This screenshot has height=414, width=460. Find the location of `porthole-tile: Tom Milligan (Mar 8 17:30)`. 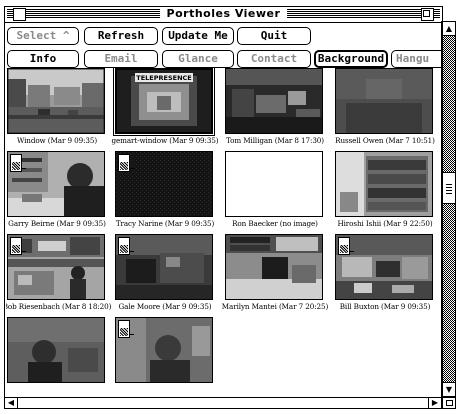

porthole-tile: Tom Milligan (Mar 8 17:30) is located at coordinates (275, 108).